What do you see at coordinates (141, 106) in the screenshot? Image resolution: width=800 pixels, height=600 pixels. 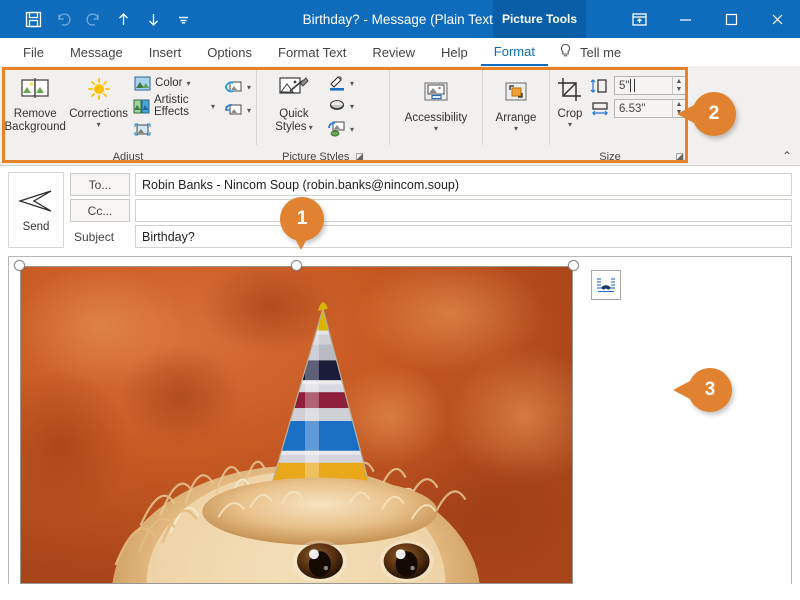 I see `artistic-effects-icon` at bounding box center [141, 106].